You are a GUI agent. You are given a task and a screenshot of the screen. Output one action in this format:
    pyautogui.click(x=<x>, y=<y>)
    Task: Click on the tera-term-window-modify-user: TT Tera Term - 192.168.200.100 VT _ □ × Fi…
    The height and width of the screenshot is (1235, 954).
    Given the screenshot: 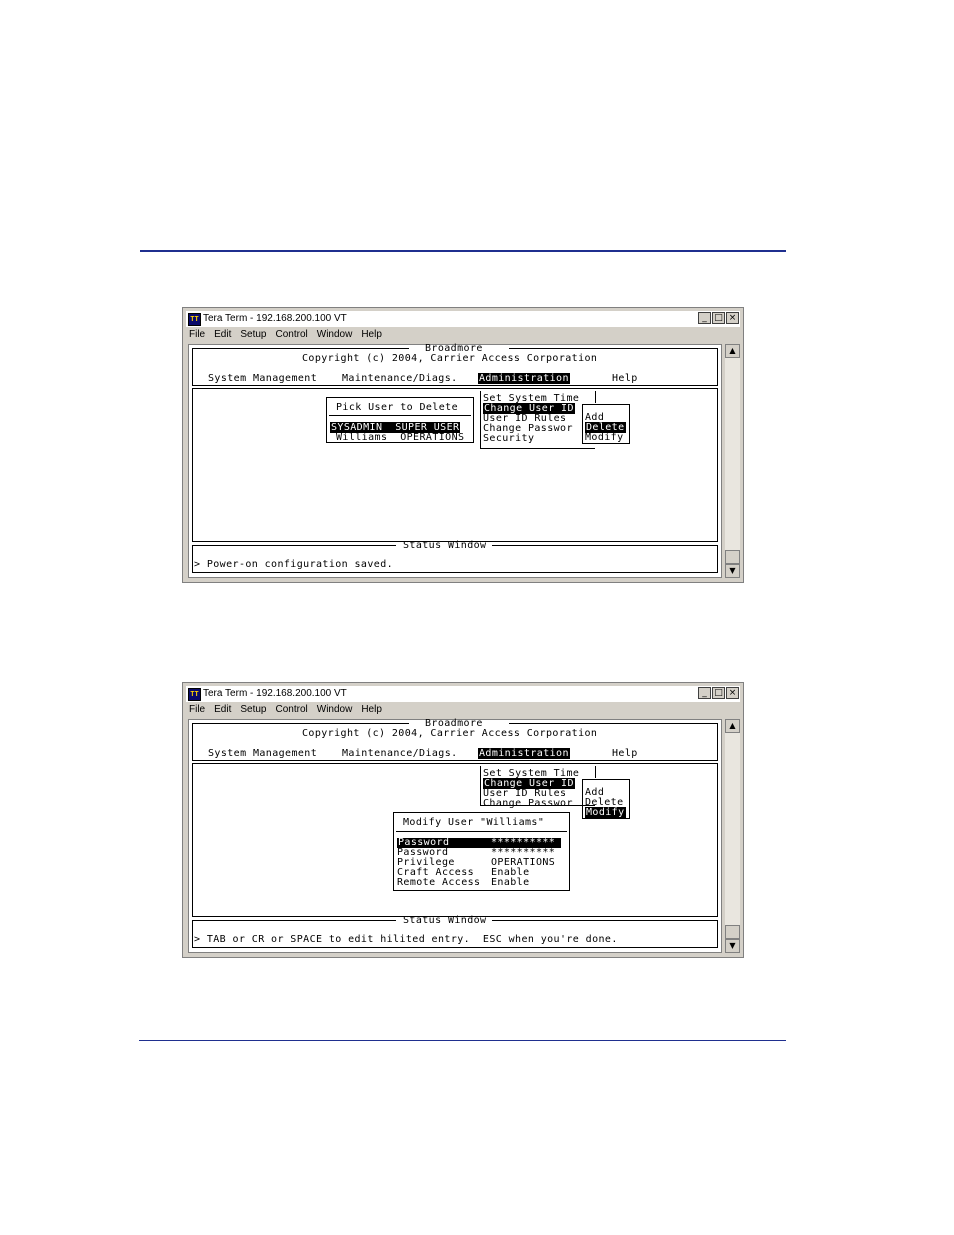 What is the action you would take?
    pyautogui.click(x=463, y=820)
    